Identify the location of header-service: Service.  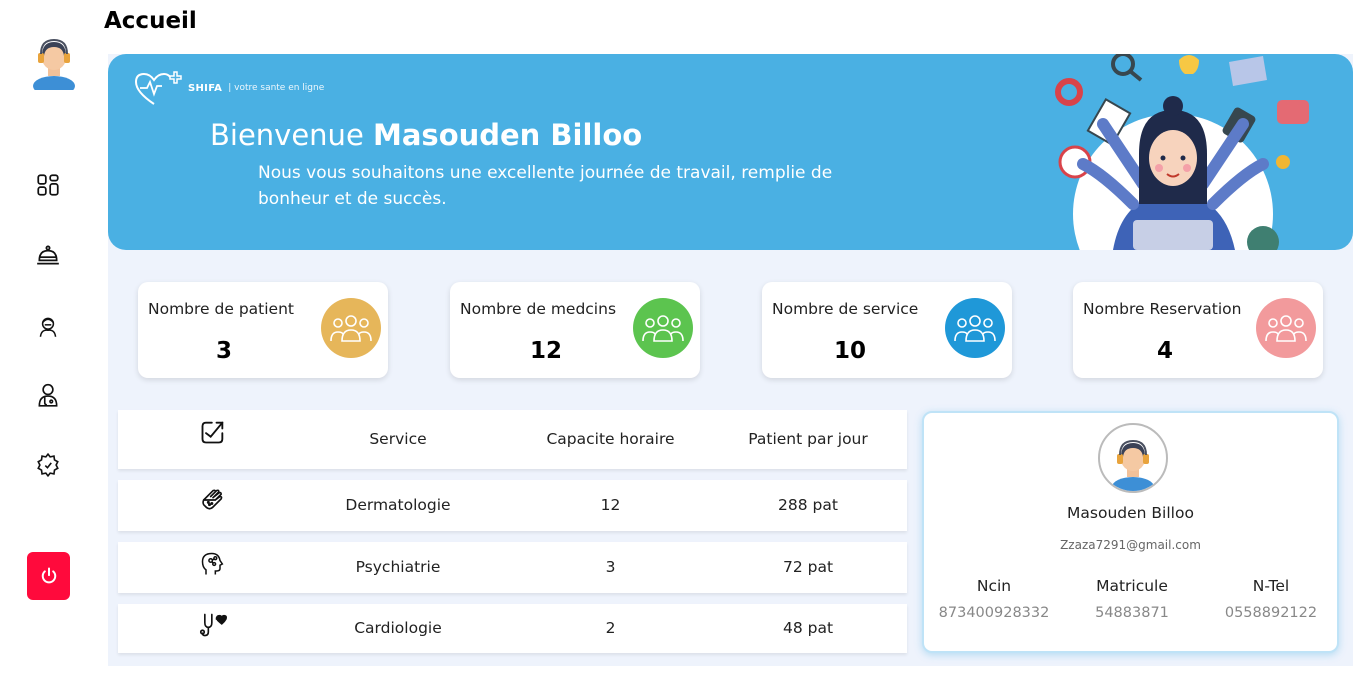
(398, 439).